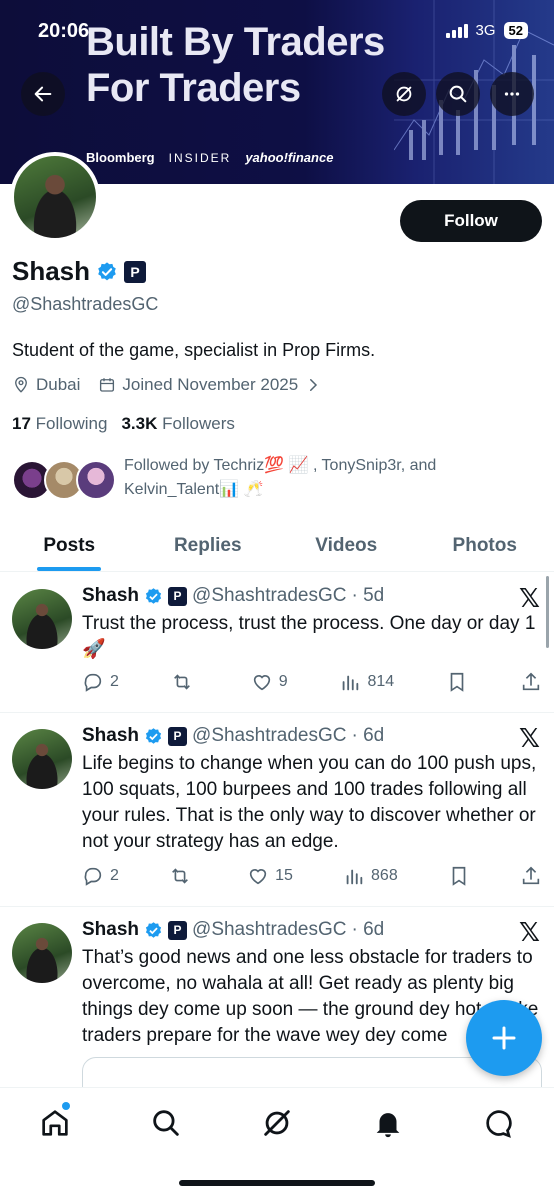  What do you see at coordinates (107, 385) in the screenshot?
I see `calendar-icon` at bounding box center [107, 385].